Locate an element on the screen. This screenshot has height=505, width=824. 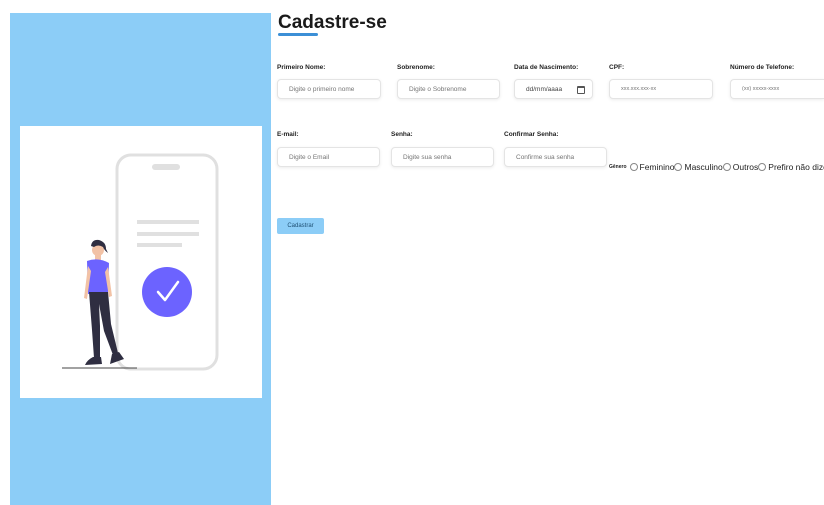
password-input is located at coordinates (442, 157).